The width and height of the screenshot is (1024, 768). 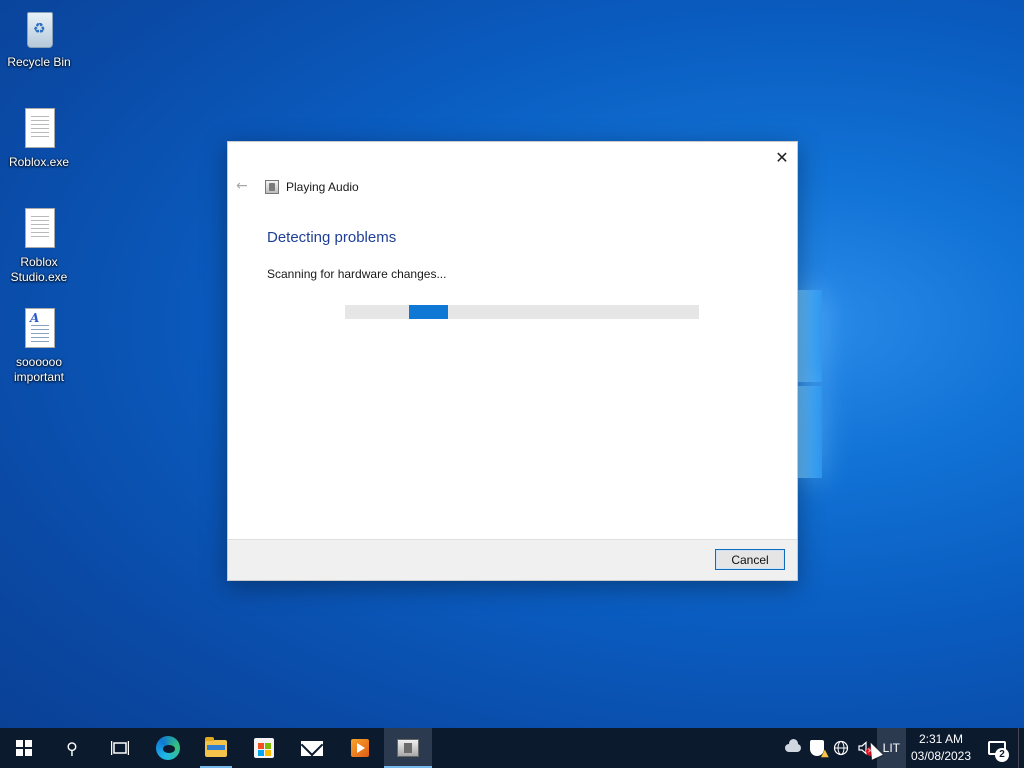 I want to click on mail-button, so click(x=312, y=748).